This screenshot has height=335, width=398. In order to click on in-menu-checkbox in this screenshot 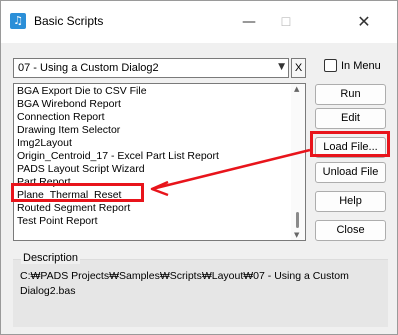, I will do `click(330, 65)`.